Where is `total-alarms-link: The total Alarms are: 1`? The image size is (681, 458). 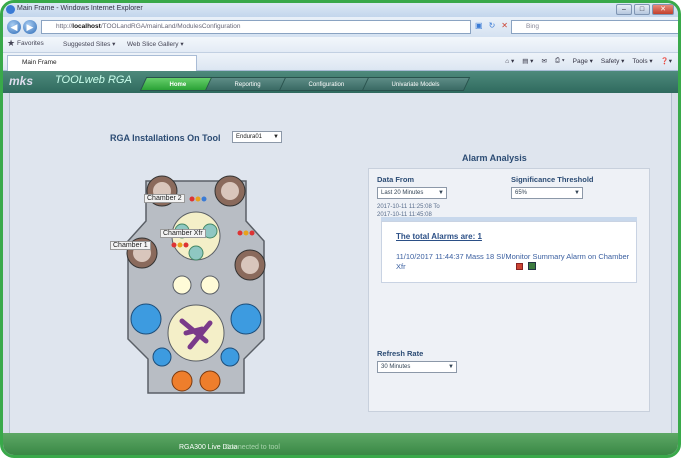
total-alarms-link: The total Alarms are: 1 is located at coordinates (439, 236).